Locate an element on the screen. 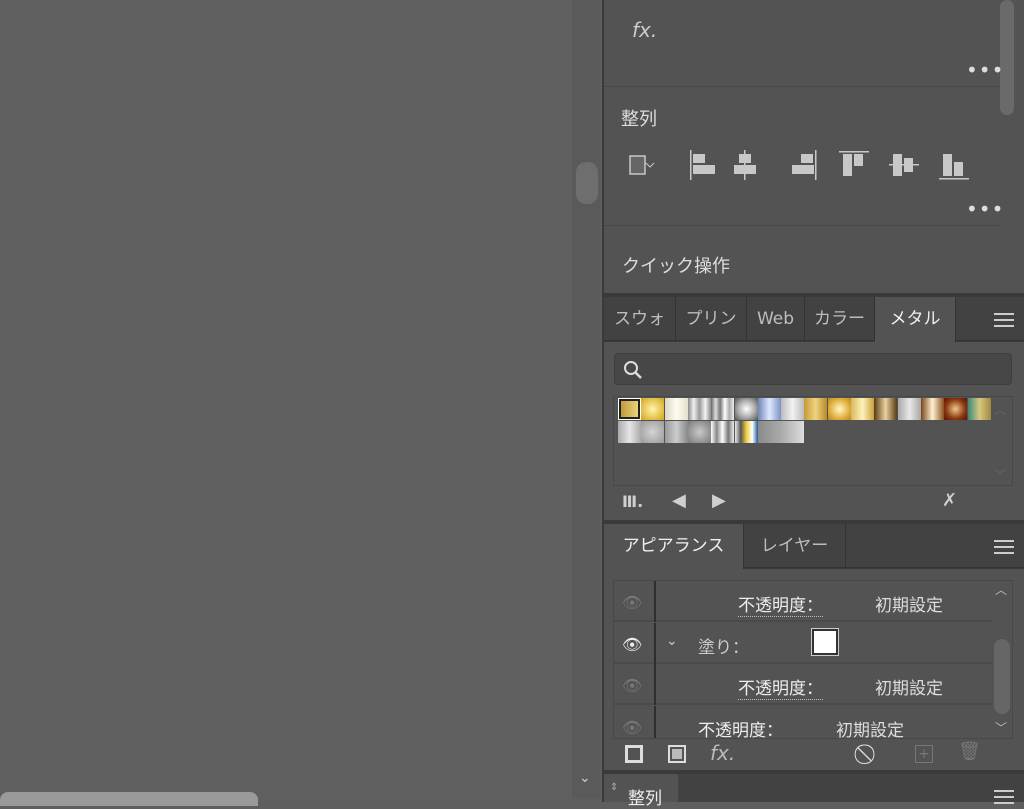 This screenshot has height=809, width=1024. row-label: 塗り： is located at coordinates (723, 648).